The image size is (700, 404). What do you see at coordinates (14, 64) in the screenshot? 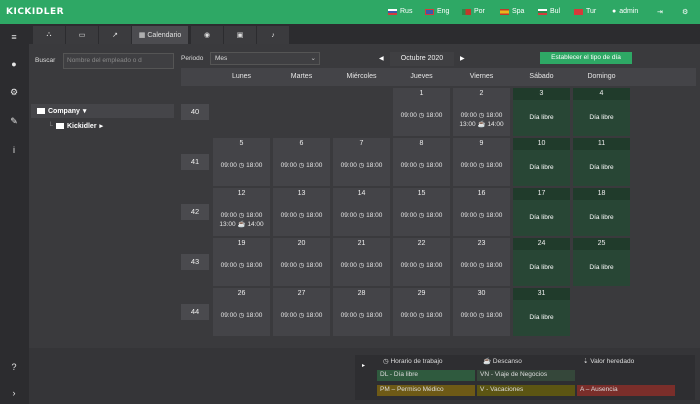
I see `user-icon: ●` at bounding box center [14, 64].